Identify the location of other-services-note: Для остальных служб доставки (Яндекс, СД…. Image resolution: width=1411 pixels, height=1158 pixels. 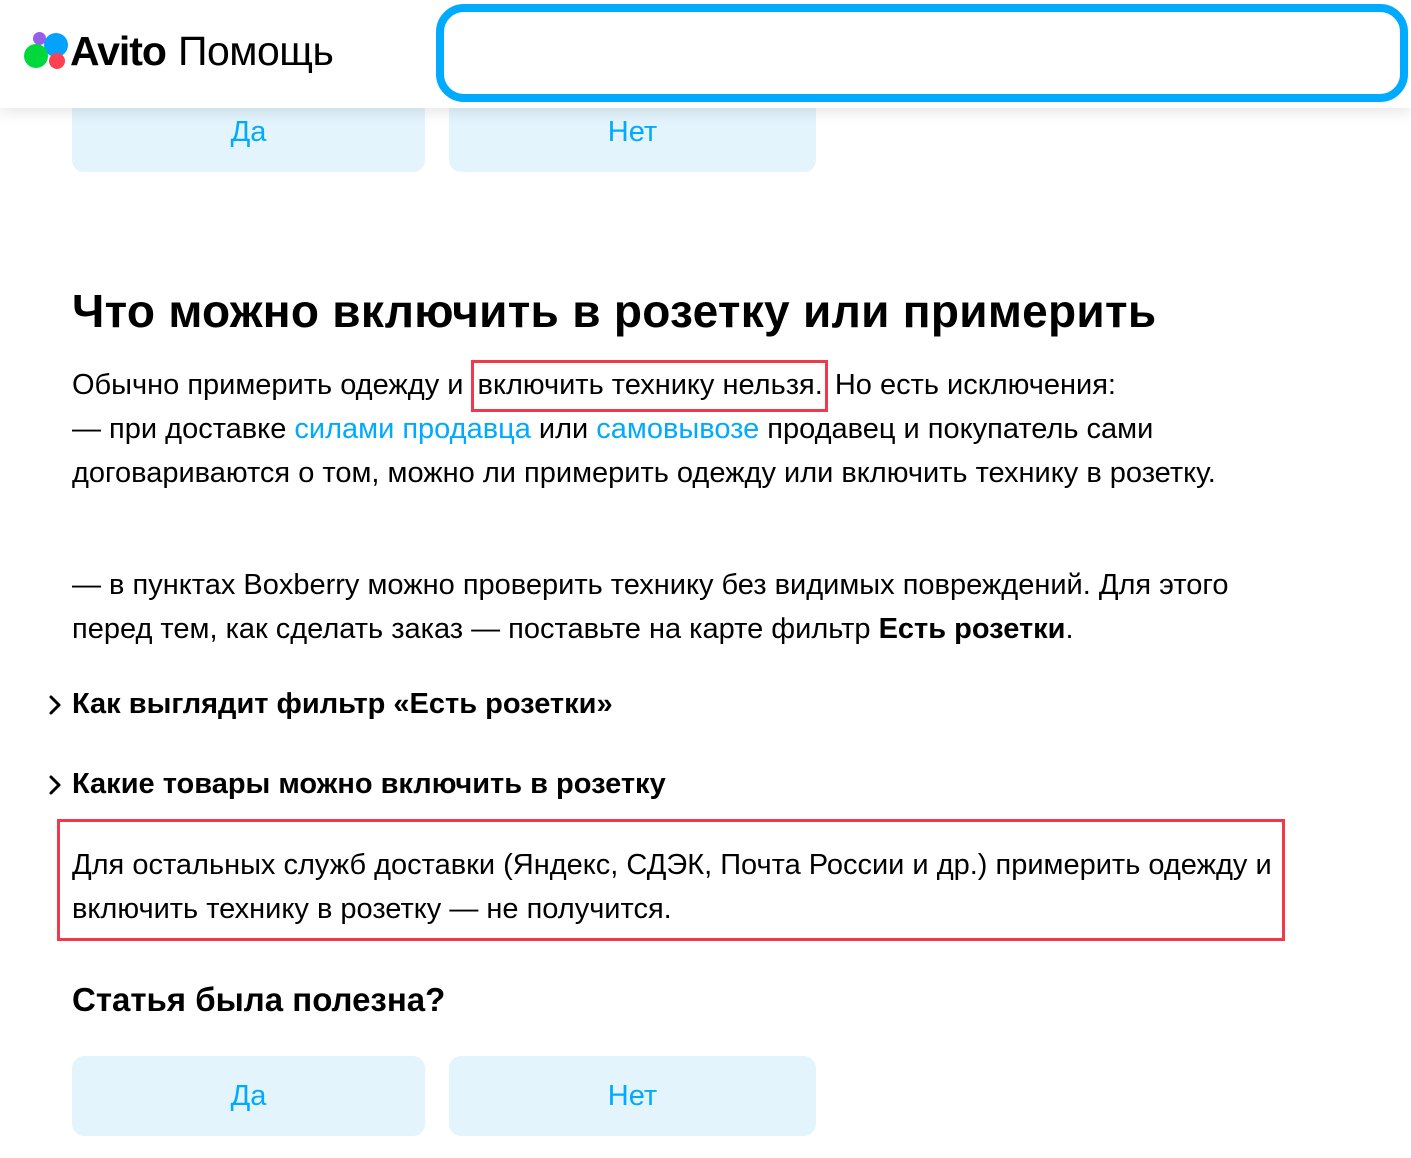
(672, 887).